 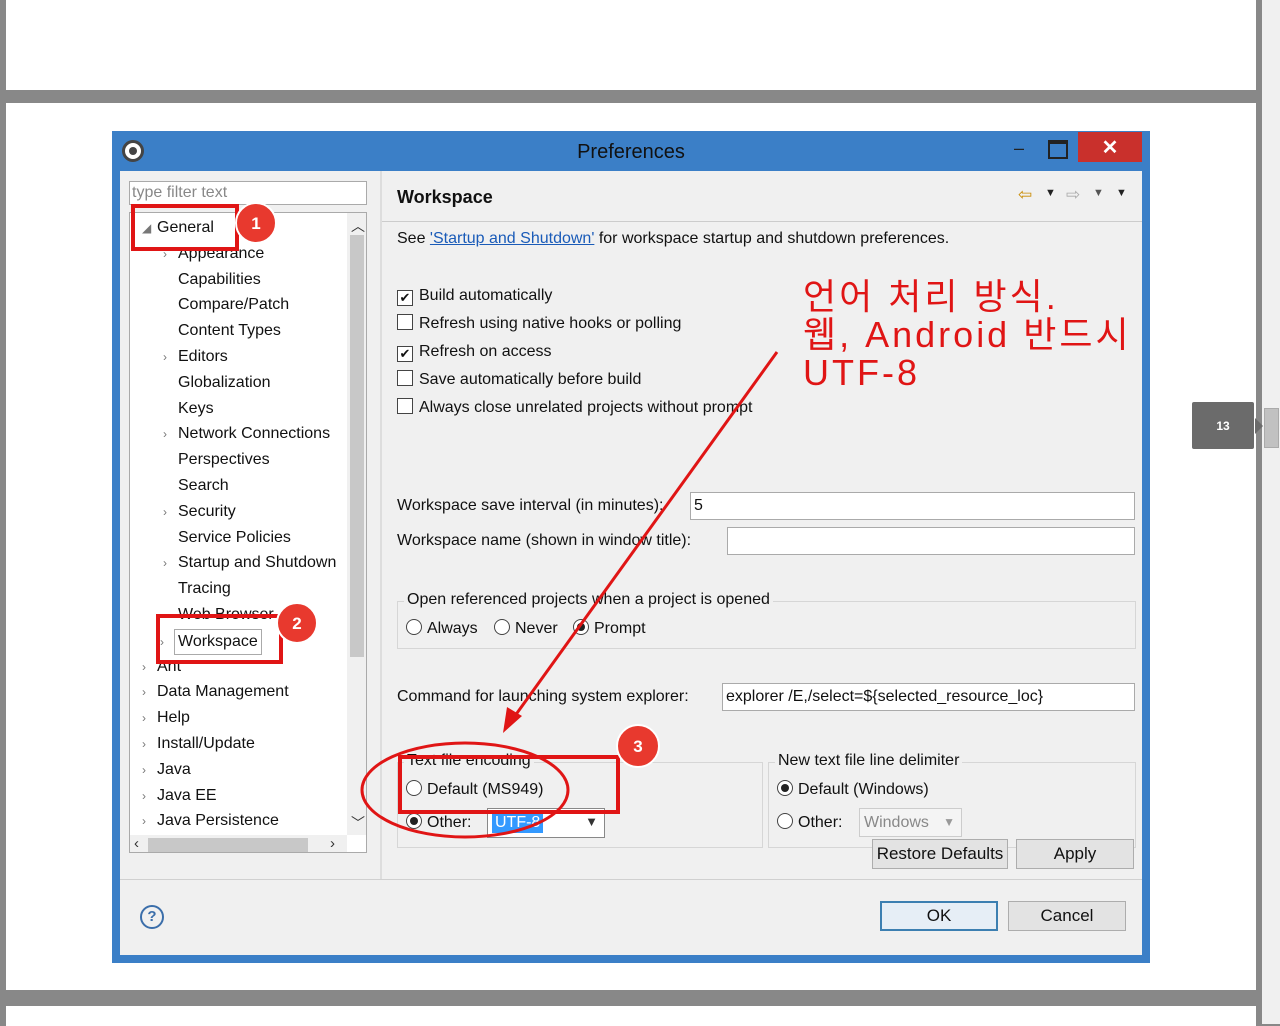 I want to click on page-number-badge: 13, so click(x=1223, y=425).